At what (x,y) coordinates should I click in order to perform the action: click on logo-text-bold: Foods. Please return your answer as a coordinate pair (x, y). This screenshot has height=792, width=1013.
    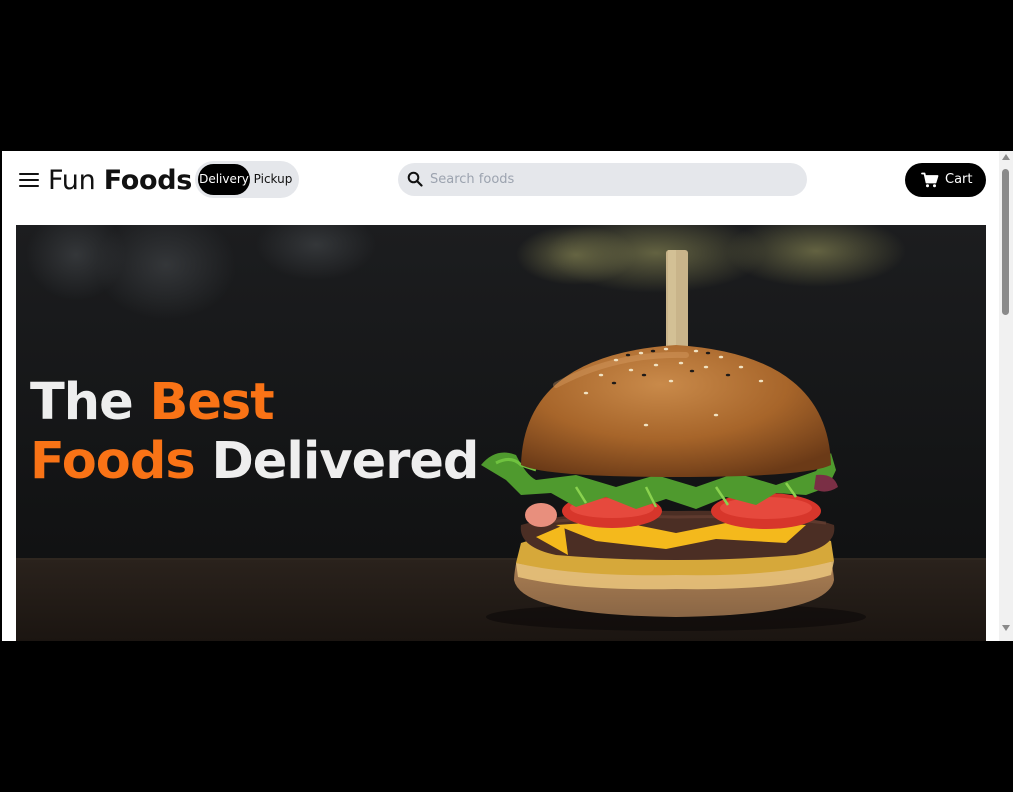
    Looking at the image, I should click on (148, 180).